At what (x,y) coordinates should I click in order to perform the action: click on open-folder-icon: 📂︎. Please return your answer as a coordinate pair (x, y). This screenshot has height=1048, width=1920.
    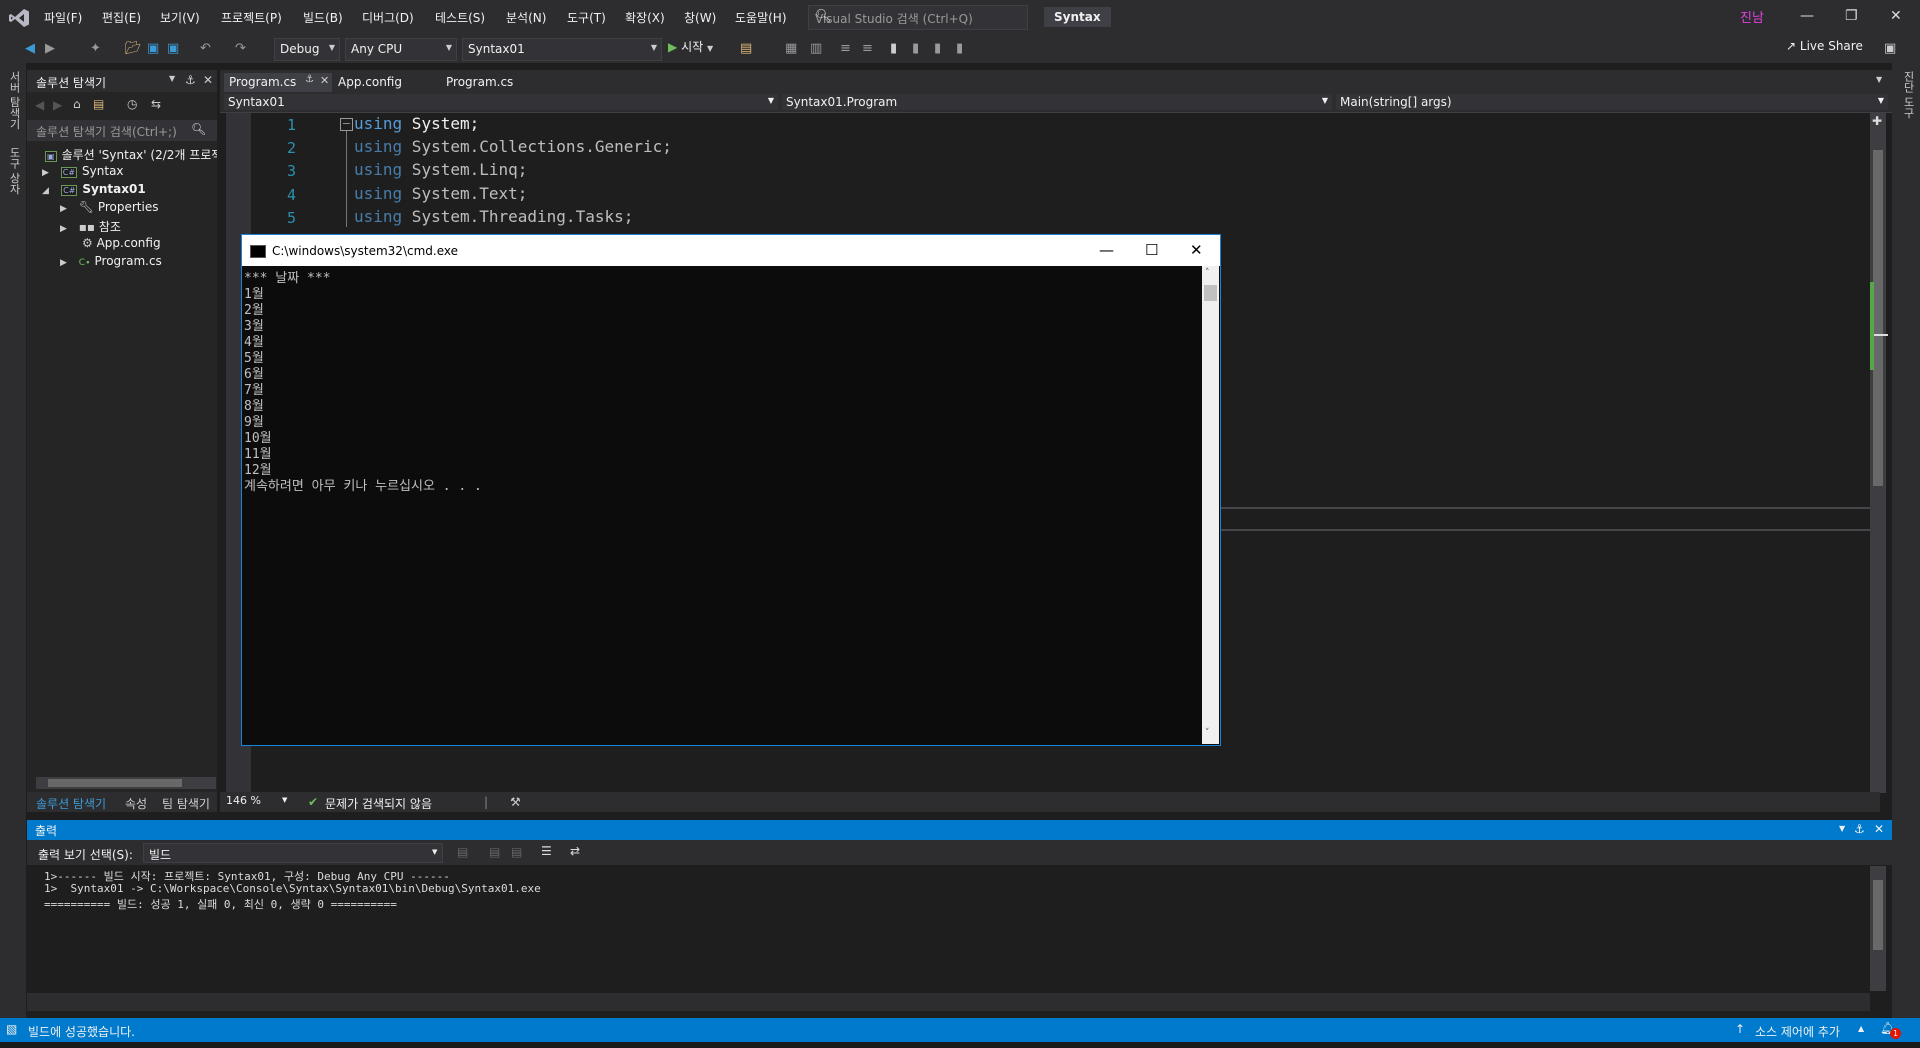
    Looking at the image, I should click on (133, 48).